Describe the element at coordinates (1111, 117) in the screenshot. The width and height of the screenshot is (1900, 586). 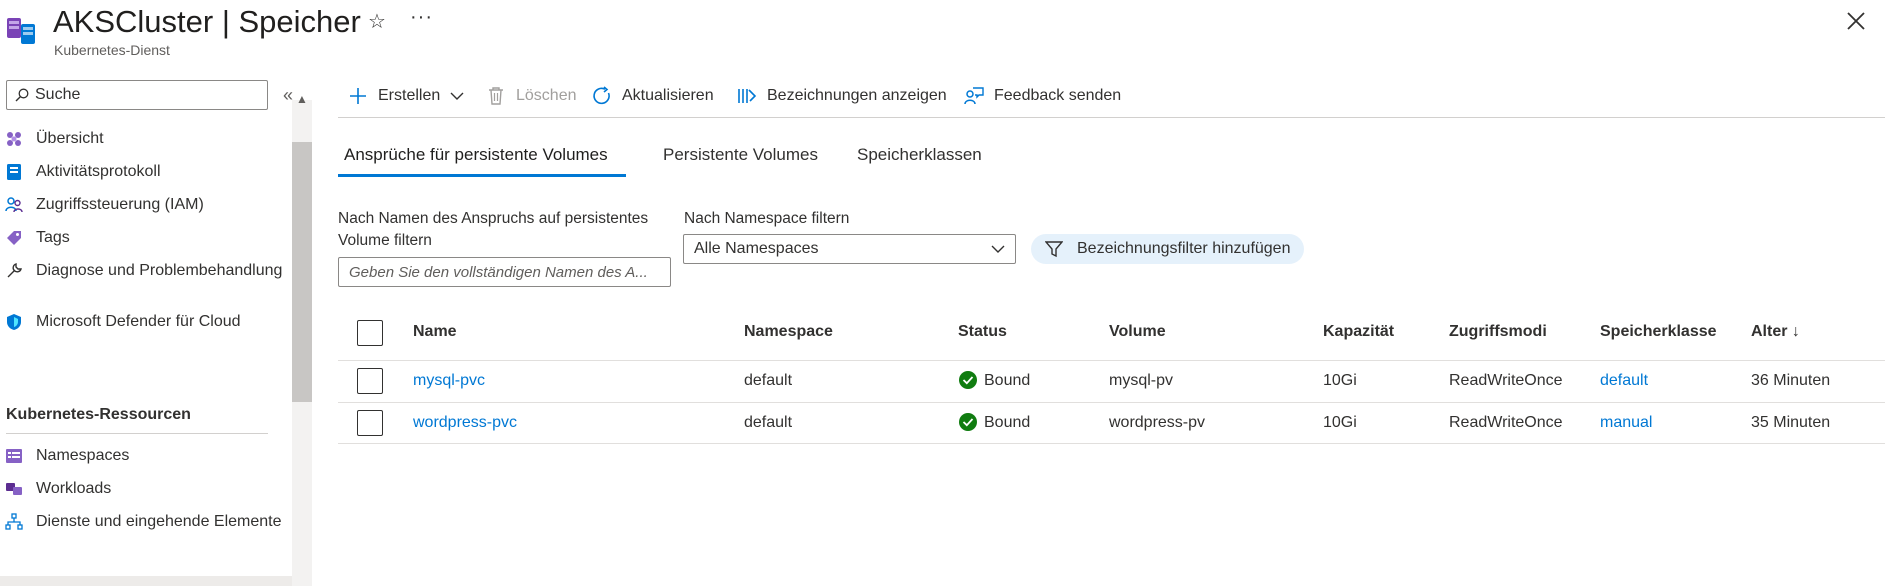
I see `toolbar-divider` at that location.